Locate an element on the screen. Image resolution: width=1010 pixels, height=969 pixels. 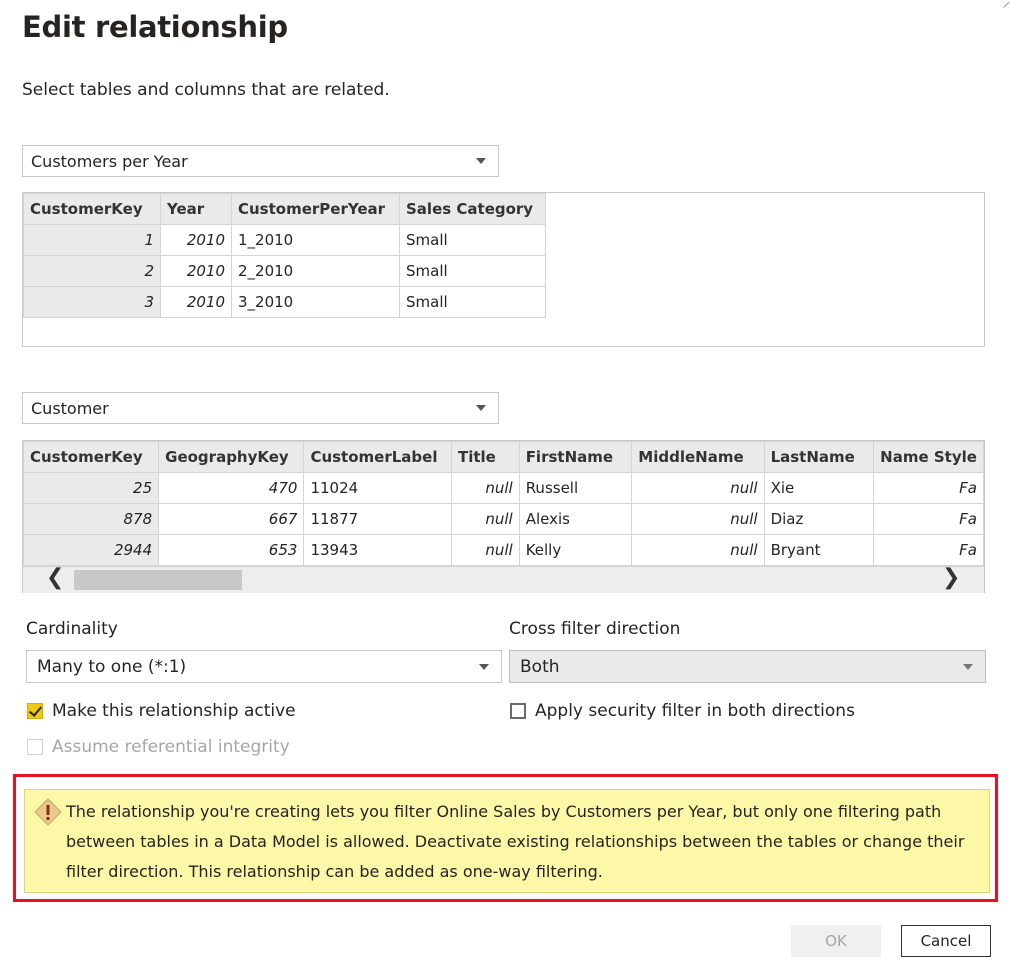
chevron-left-icon: ❮ is located at coordinates (55, 577).